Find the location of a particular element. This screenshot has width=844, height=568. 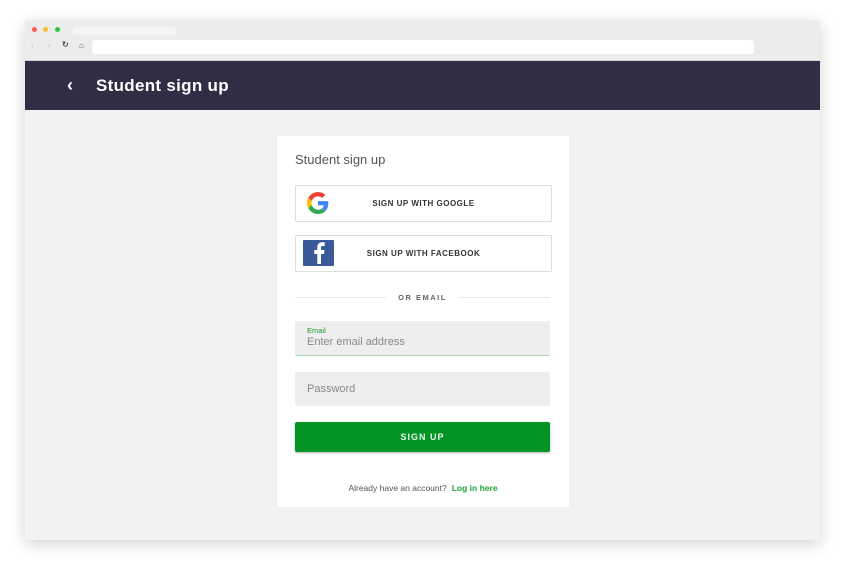

divider-label: OR EMAIL is located at coordinates (422, 297).